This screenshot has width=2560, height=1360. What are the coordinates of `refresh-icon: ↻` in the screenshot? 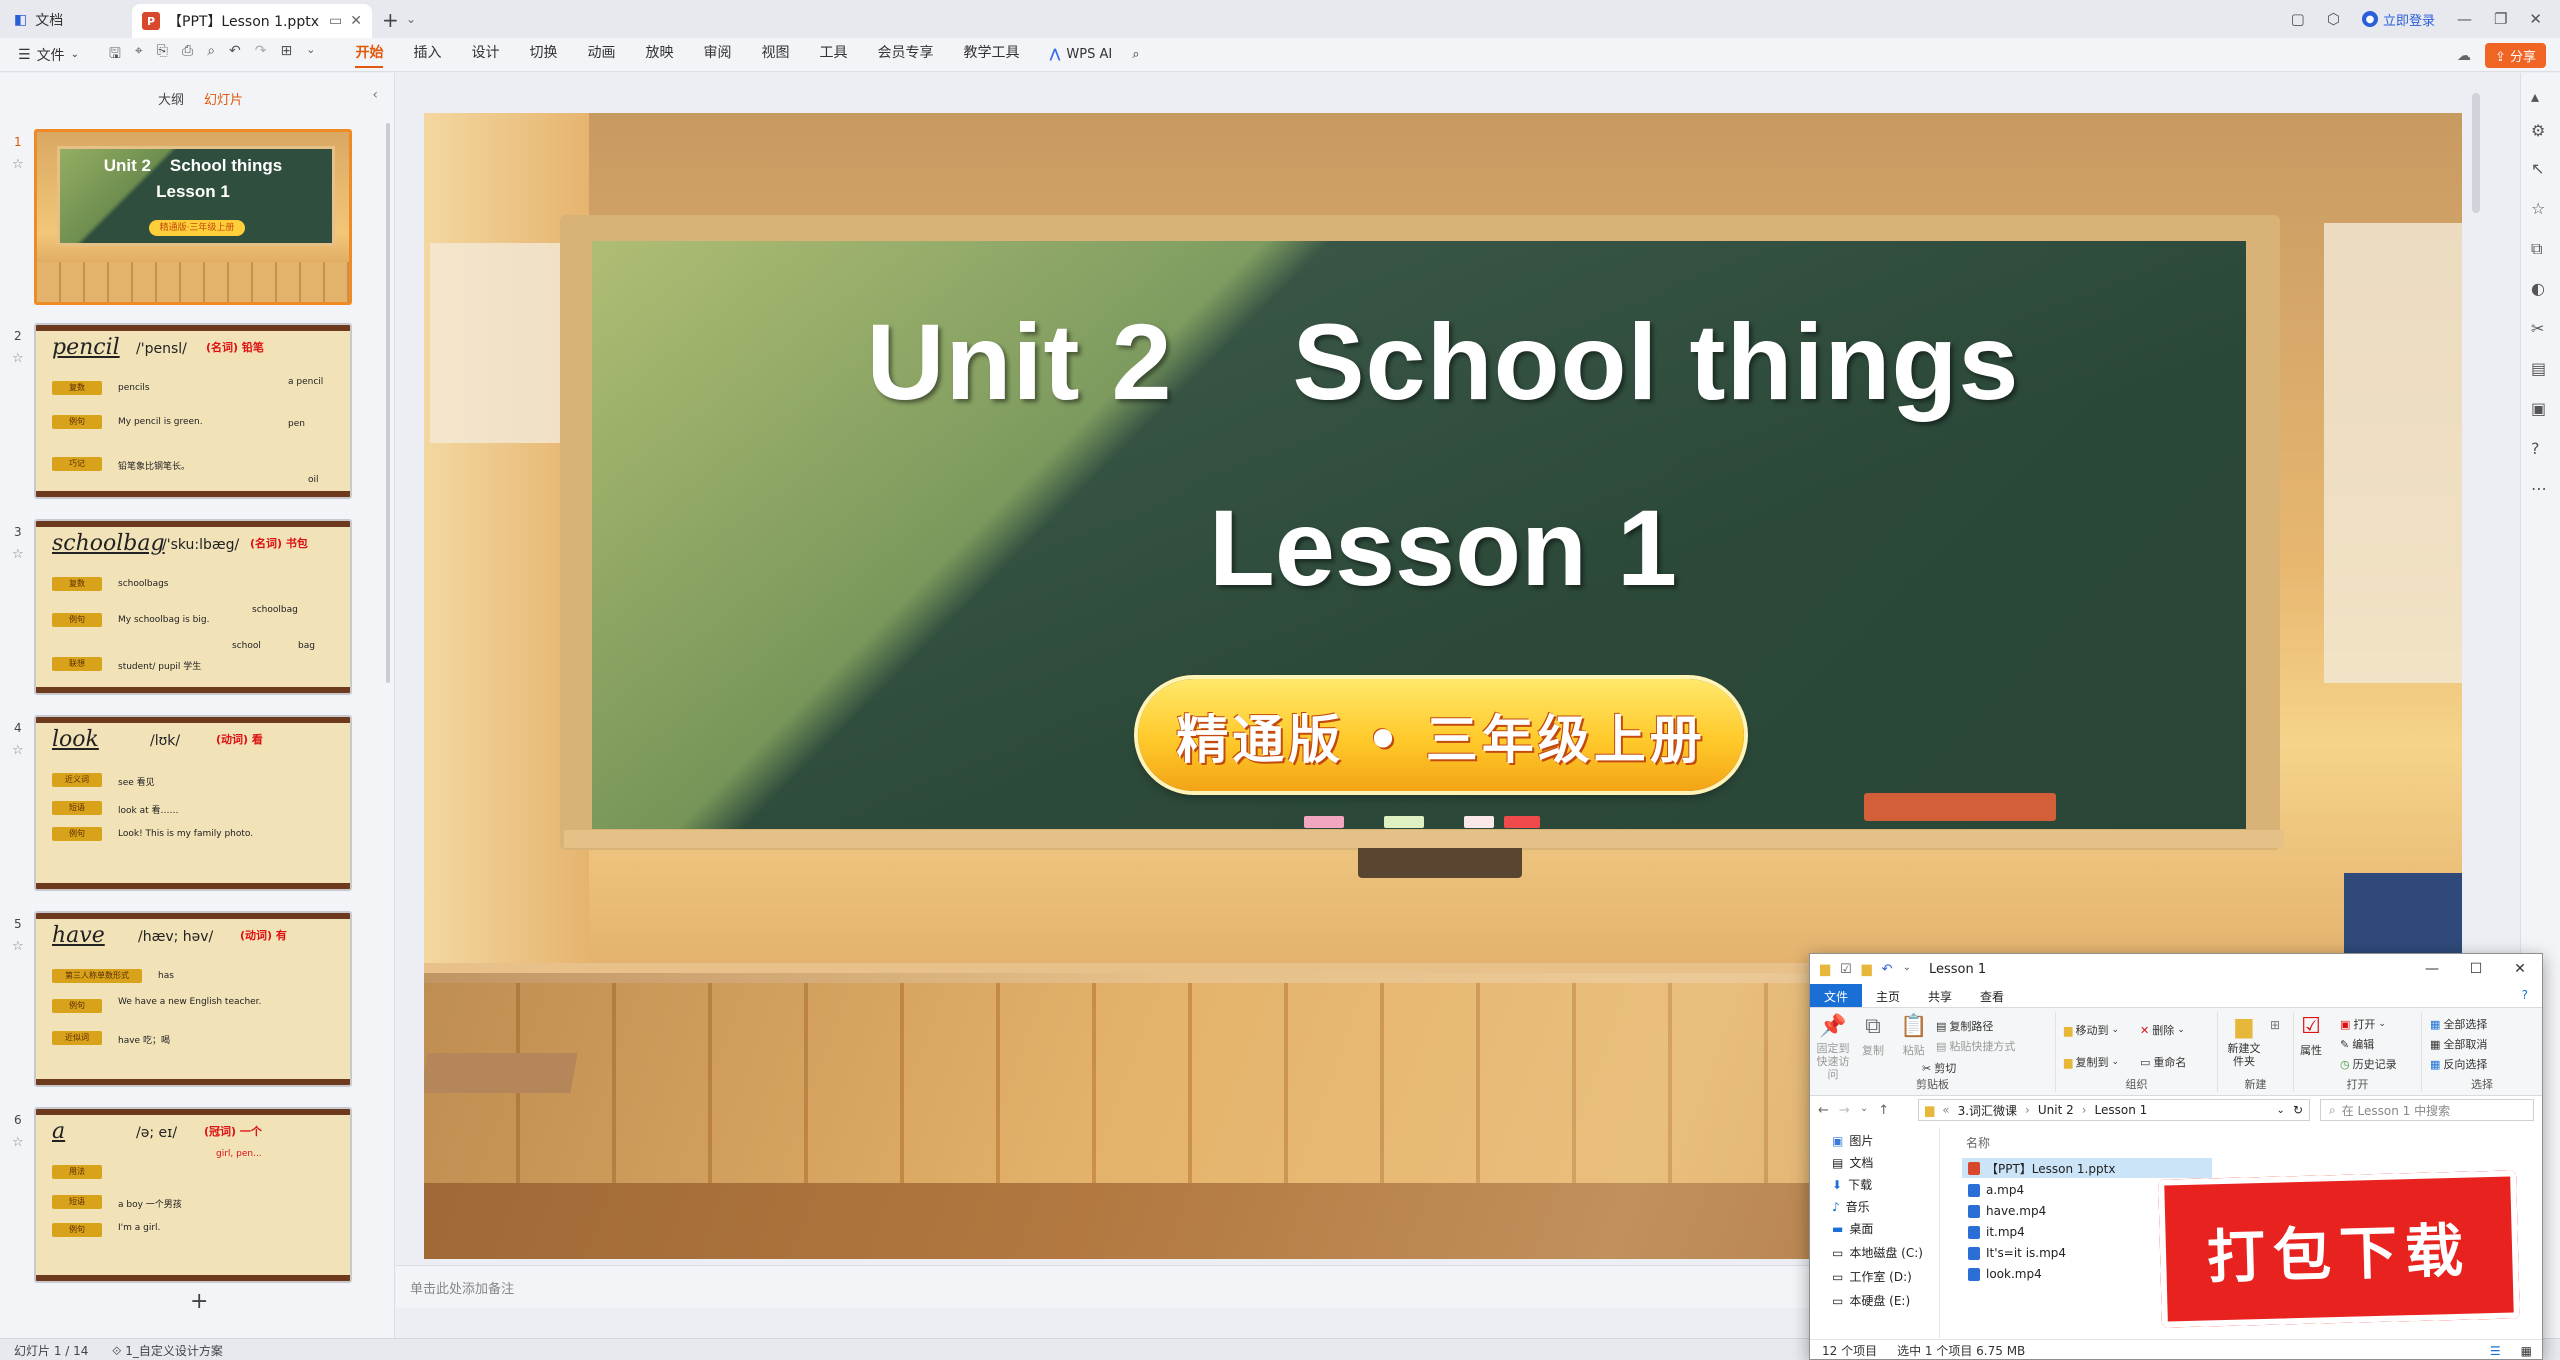 It's located at (2298, 1110).